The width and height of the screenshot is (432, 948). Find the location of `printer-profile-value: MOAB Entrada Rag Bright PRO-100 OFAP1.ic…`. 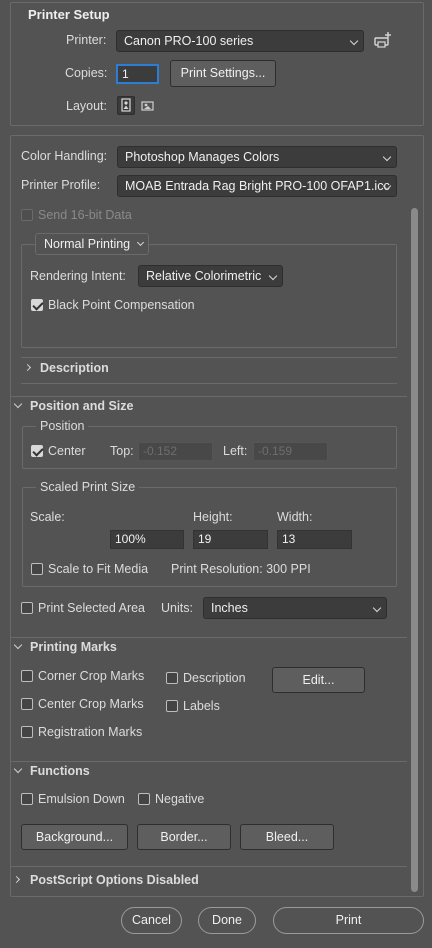

printer-profile-value: MOAB Entrada Rag Bright PRO-100 OFAP1.ic… is located at coordinates (257, 186).